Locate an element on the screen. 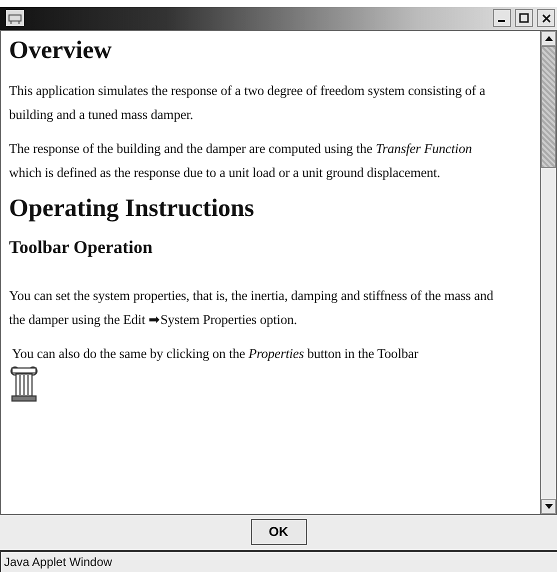 The width and height of the screenshot is (557, 572). ok-button: OK is located at coordinates (278, 531).